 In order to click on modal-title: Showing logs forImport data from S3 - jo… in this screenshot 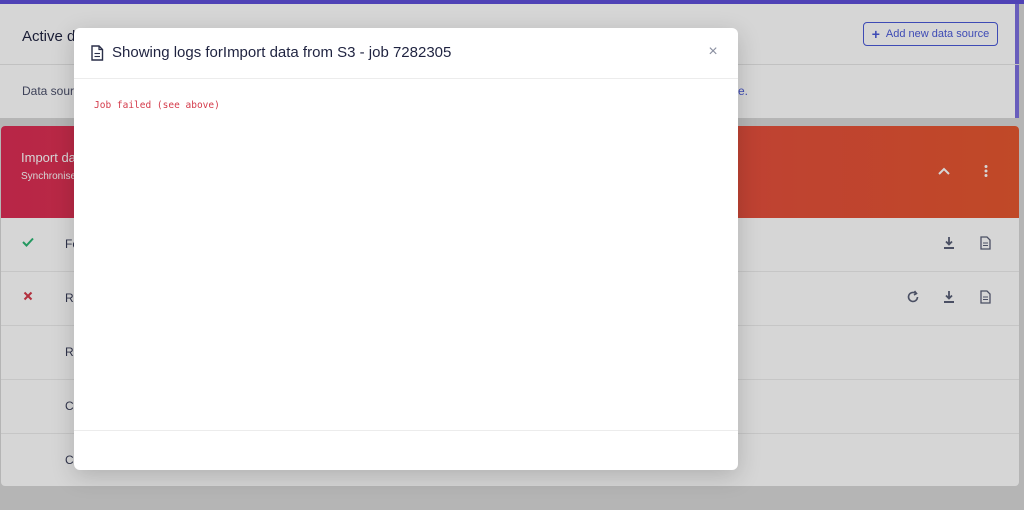, I will do `click(282, 52)`.